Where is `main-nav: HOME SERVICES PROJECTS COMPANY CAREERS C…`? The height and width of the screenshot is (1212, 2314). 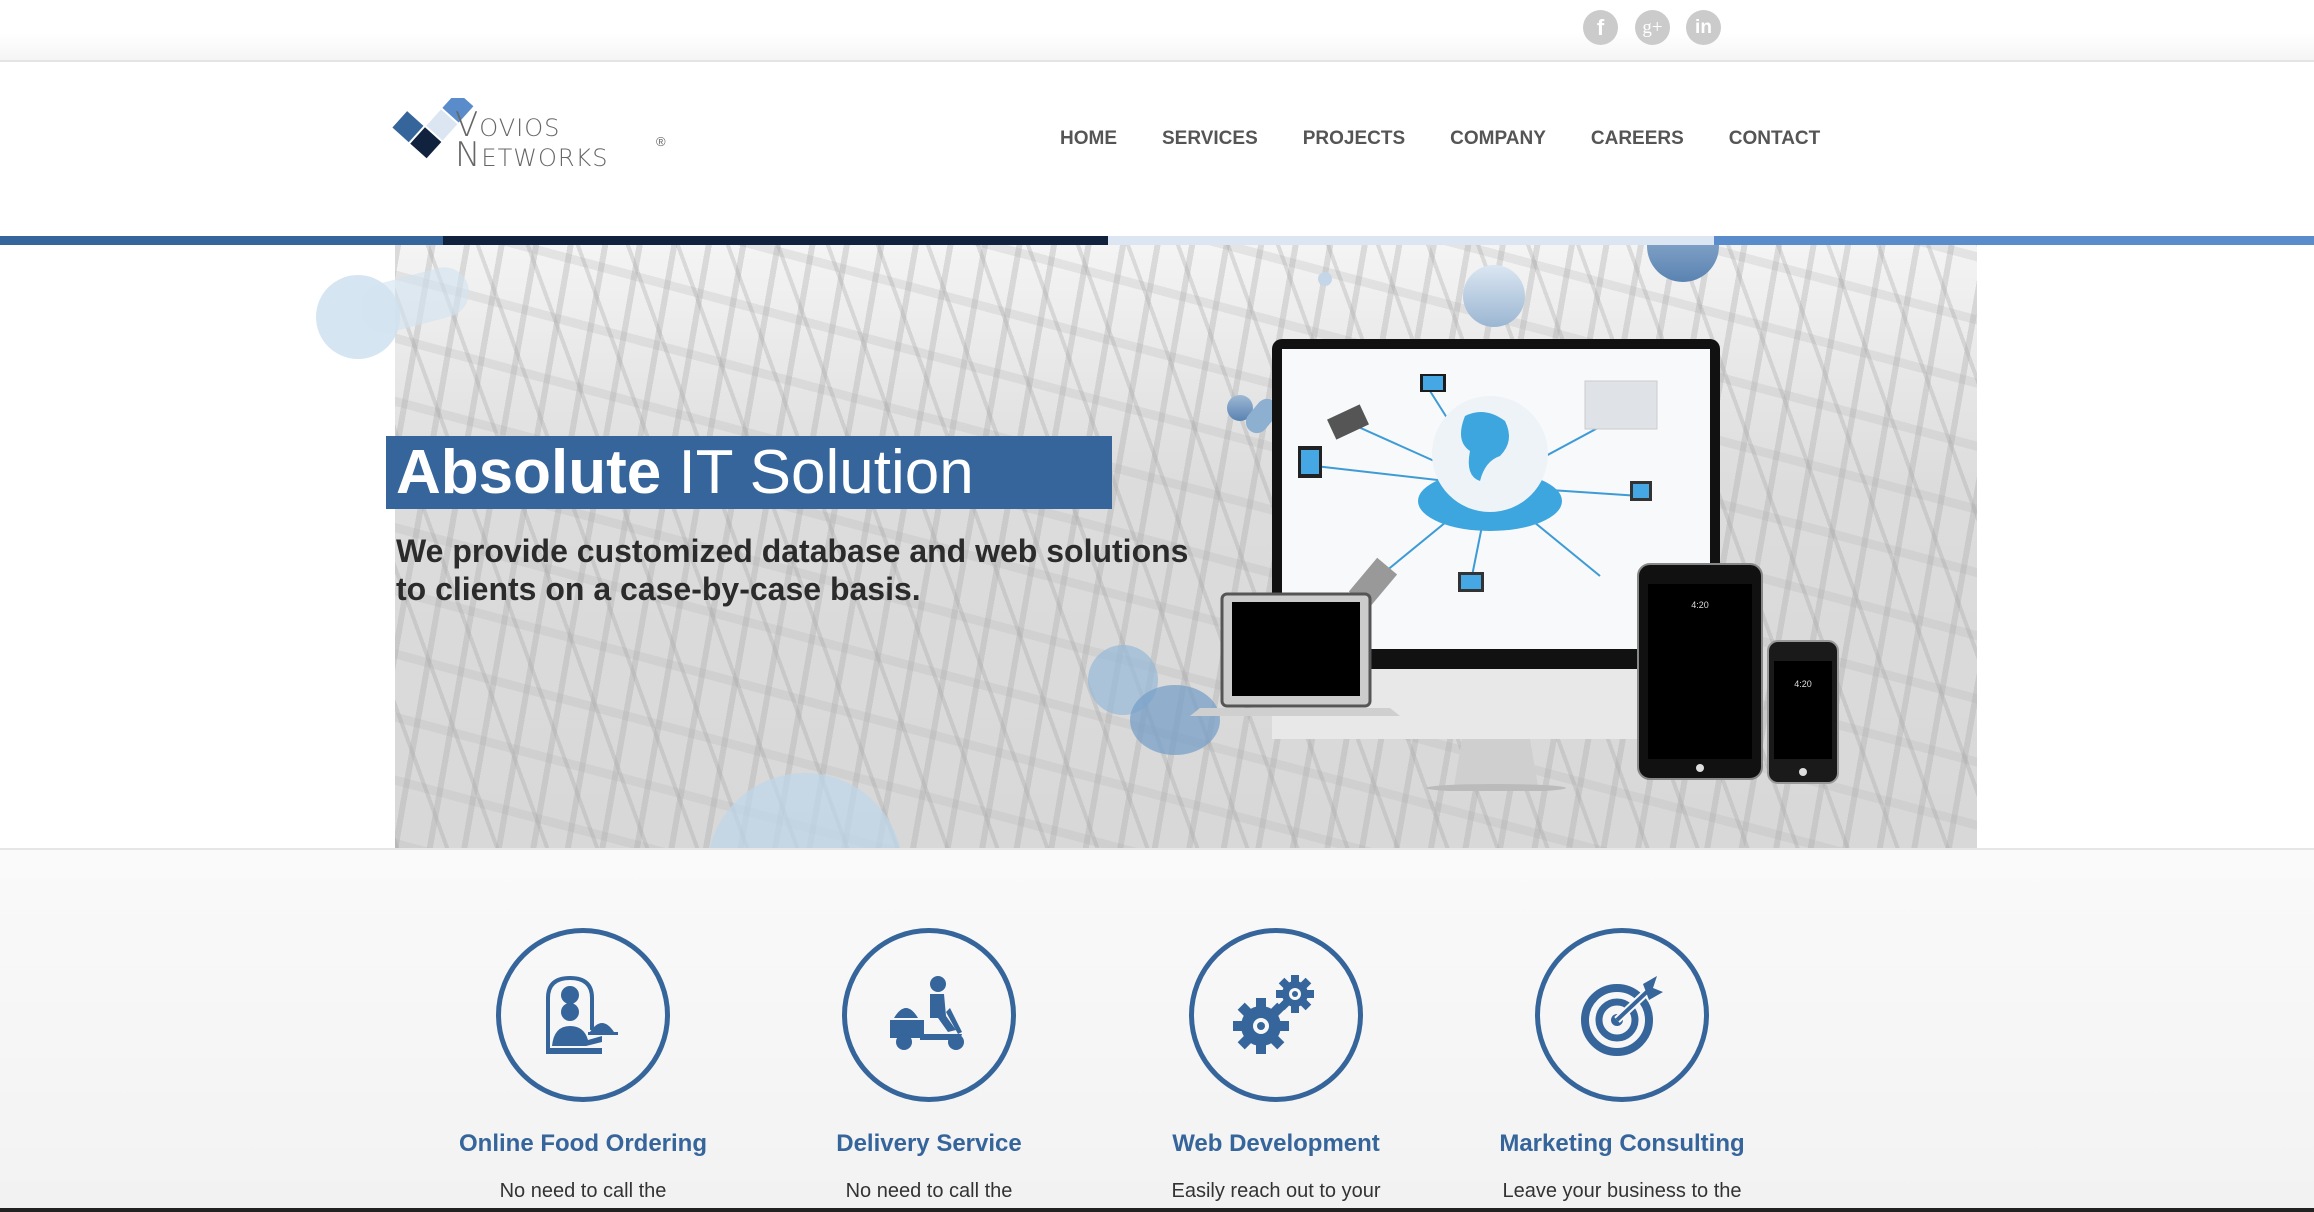 main-nav: HOME SERVICES PROJECTS COMPANY CAREERS C… is located at coordinates (1462, 139).